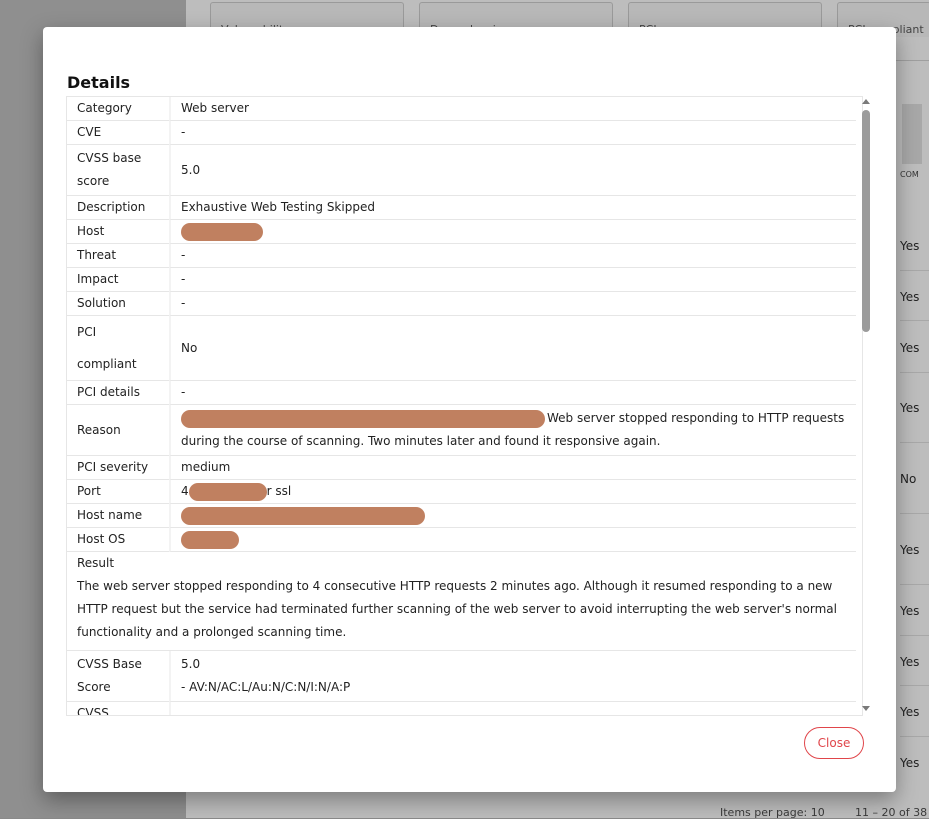 The width and height of the screenshot is (929, 819). I want to click on bg-column-header: COM, so click(909, 174).